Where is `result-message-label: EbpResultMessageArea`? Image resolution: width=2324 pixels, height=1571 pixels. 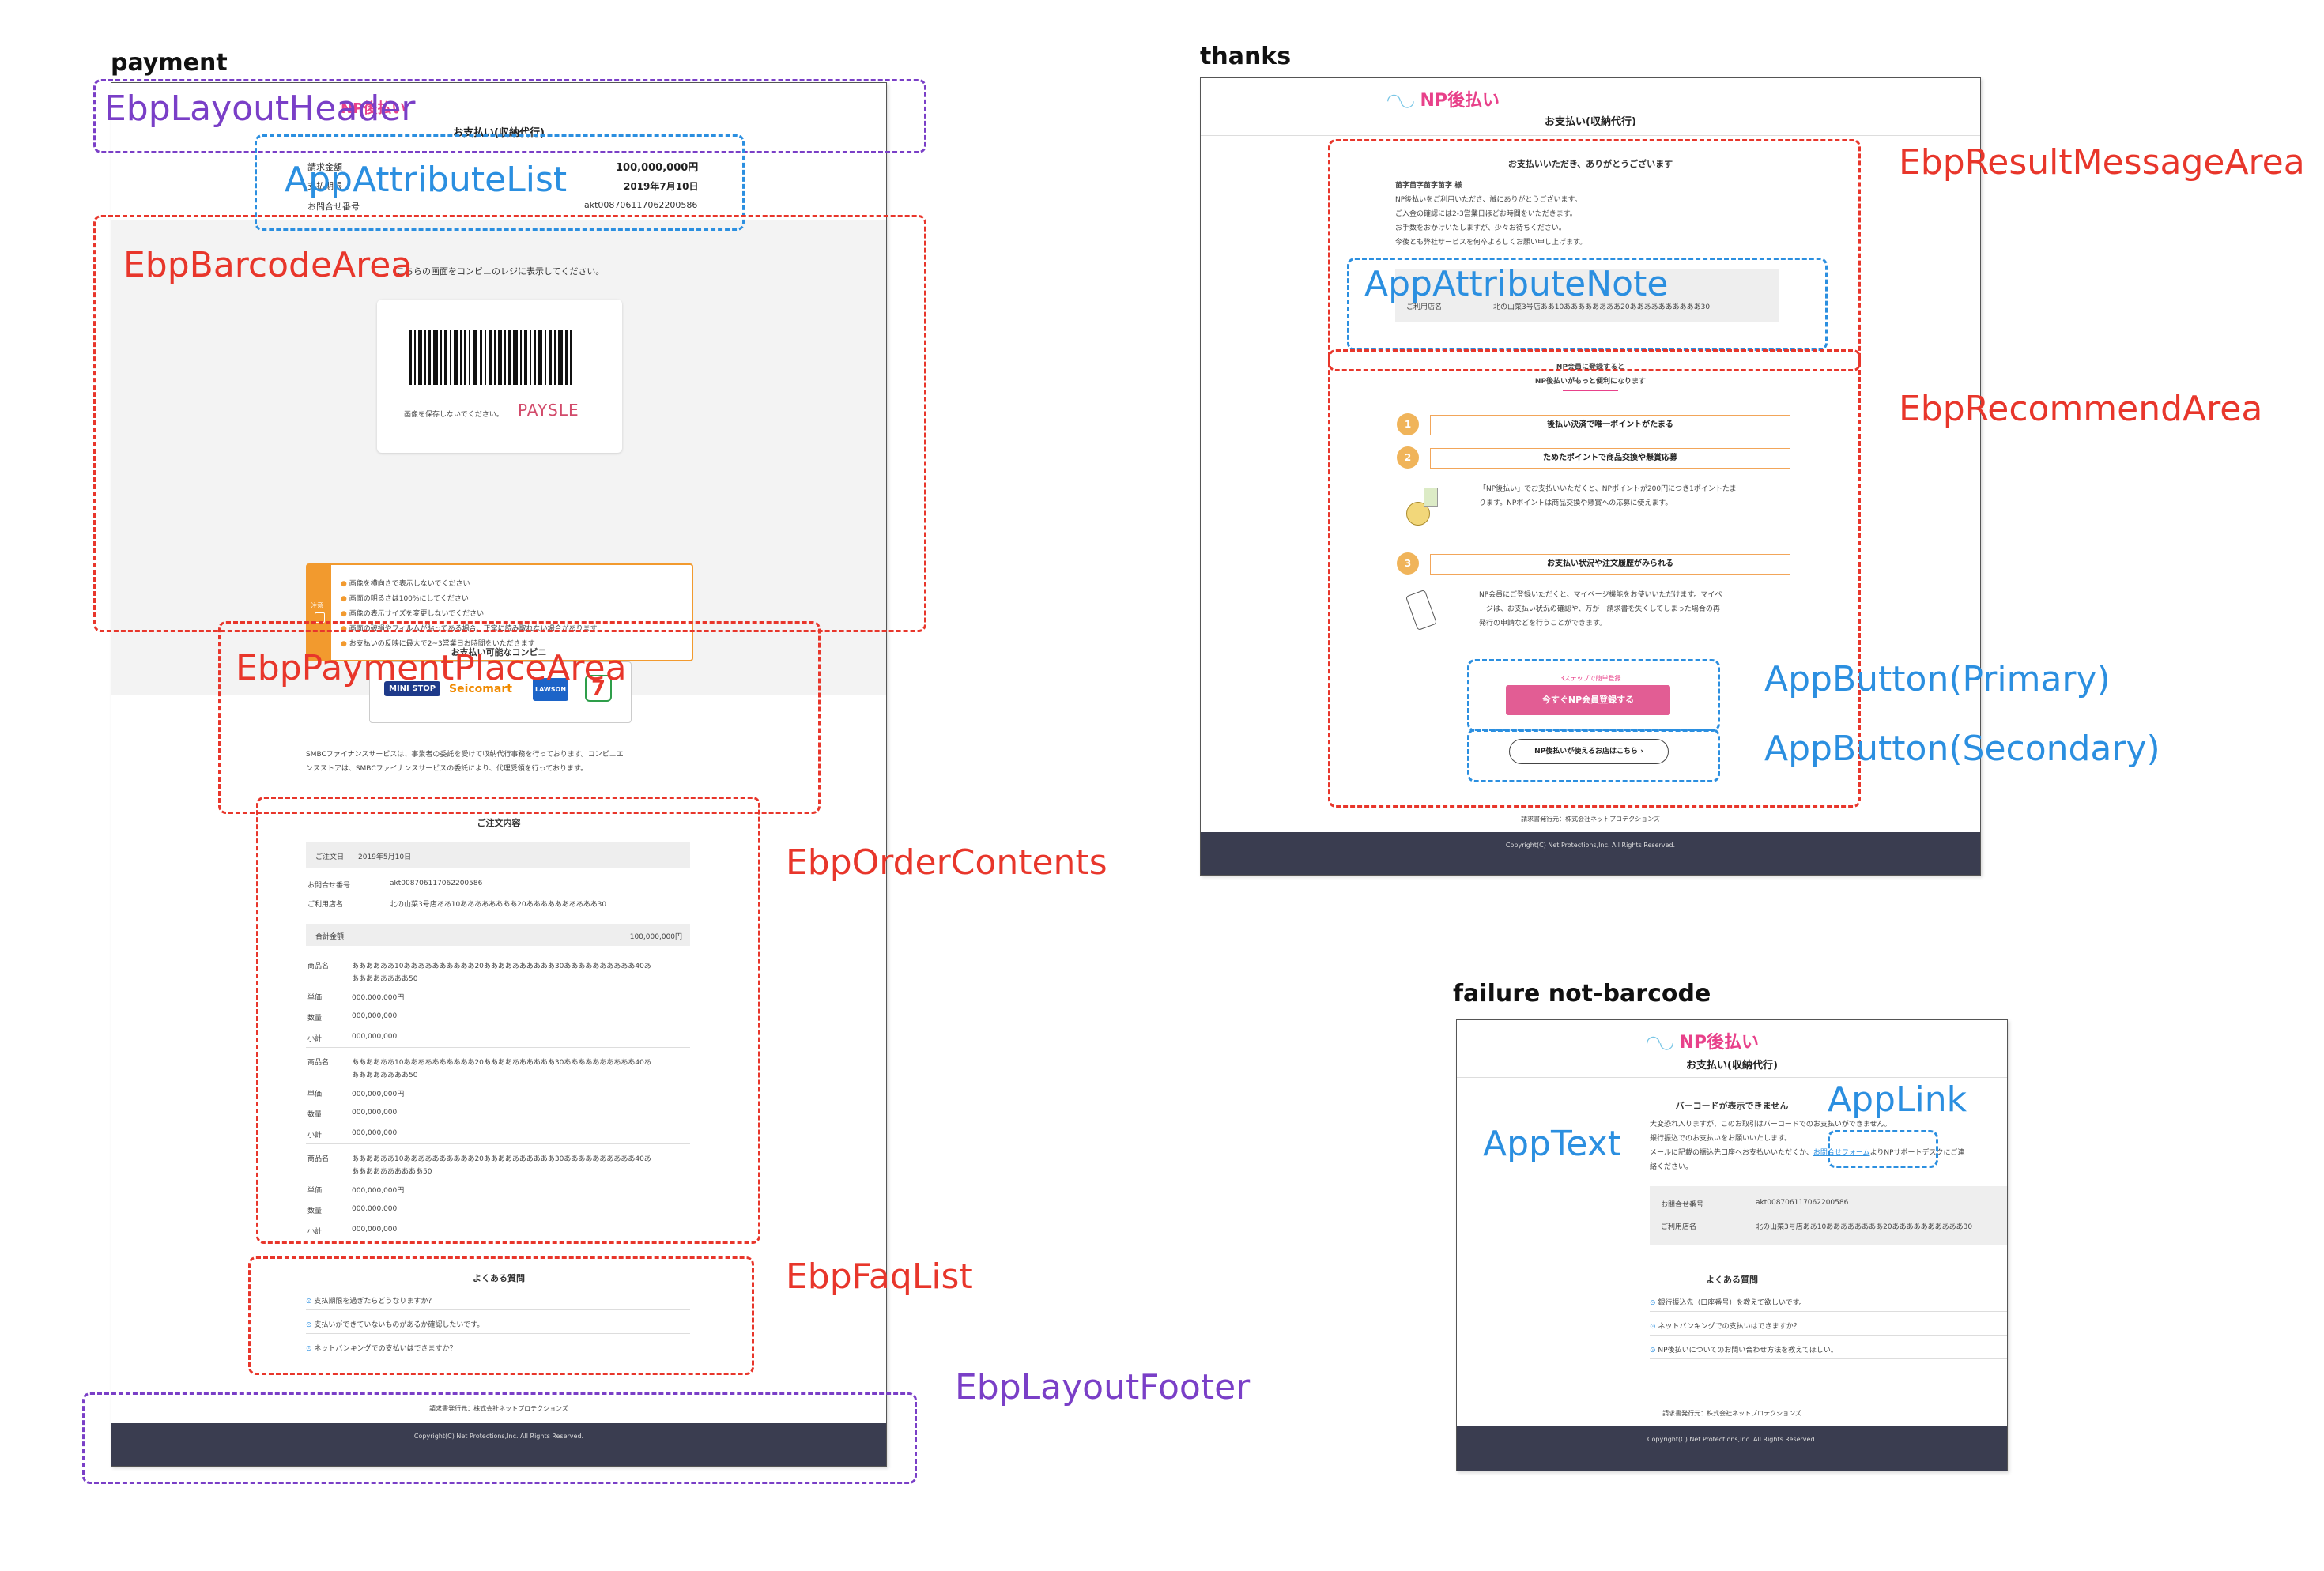
result-message-label: EbpResultMessageArea is located at coordinates (2102, 162).